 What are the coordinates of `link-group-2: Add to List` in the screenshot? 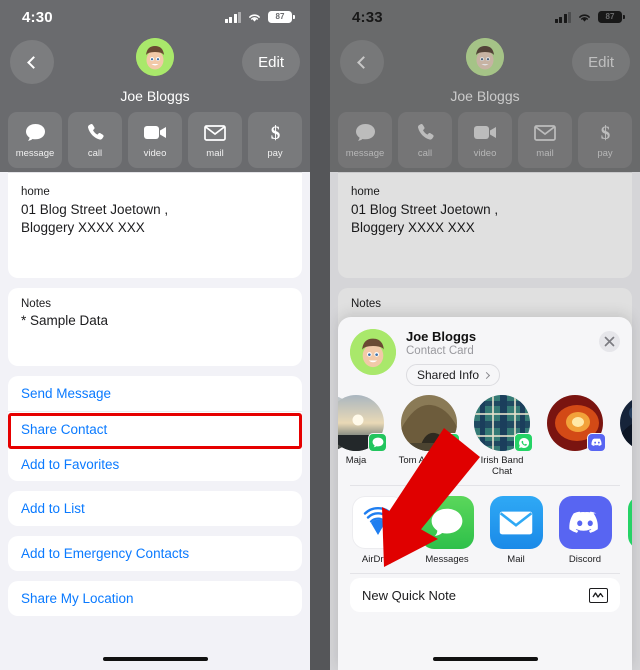 It's located at (155, 508).